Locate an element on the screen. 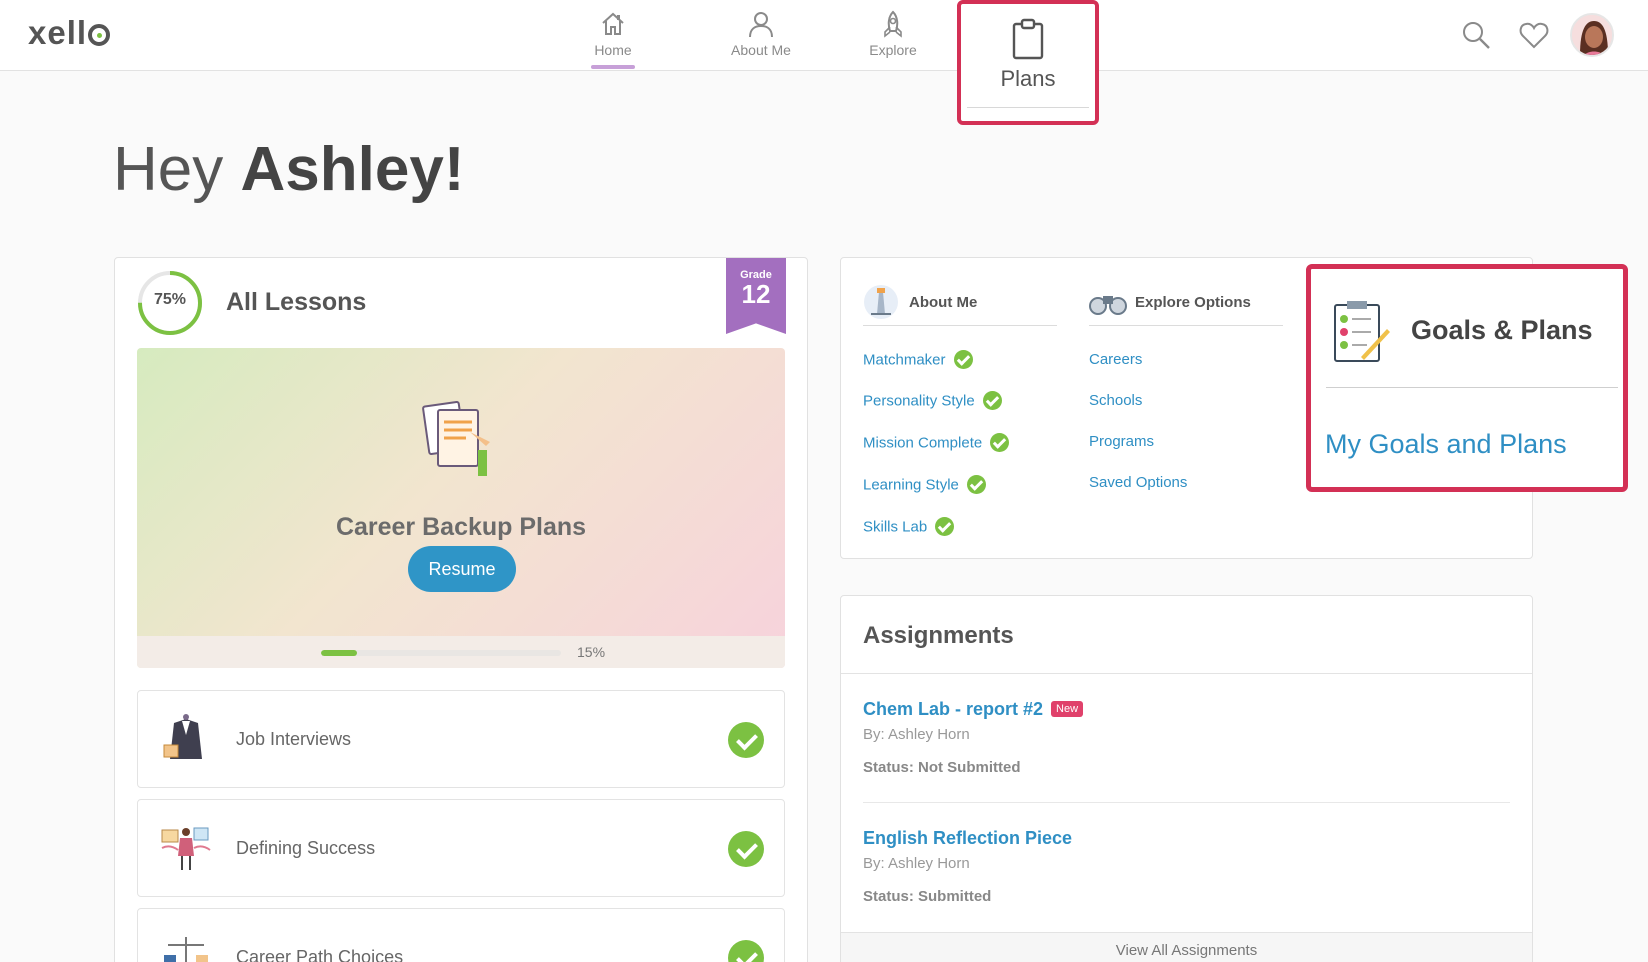 This screenshot has width=1648, height=962. nav-about-label: About Me is located at coordinates (761, 50).